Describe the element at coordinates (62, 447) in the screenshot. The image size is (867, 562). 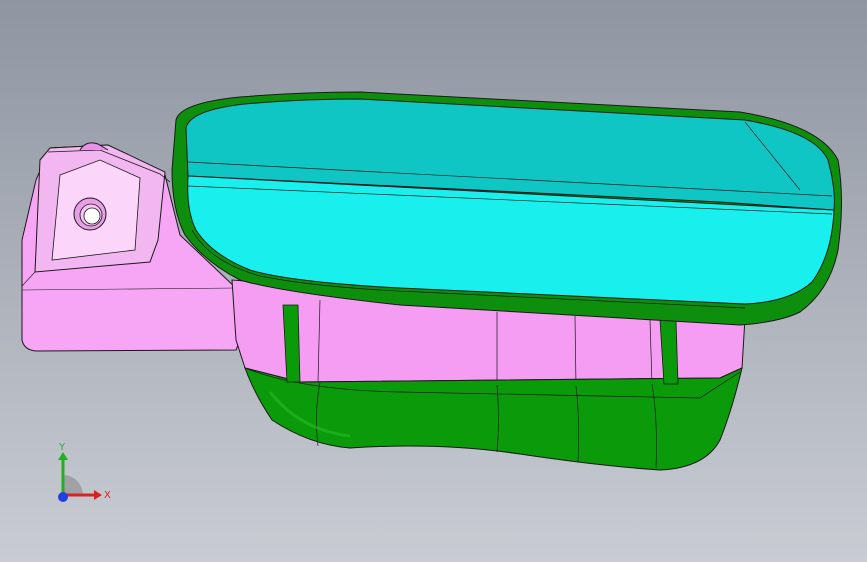
I see `y-axis-label: Y` at that location.